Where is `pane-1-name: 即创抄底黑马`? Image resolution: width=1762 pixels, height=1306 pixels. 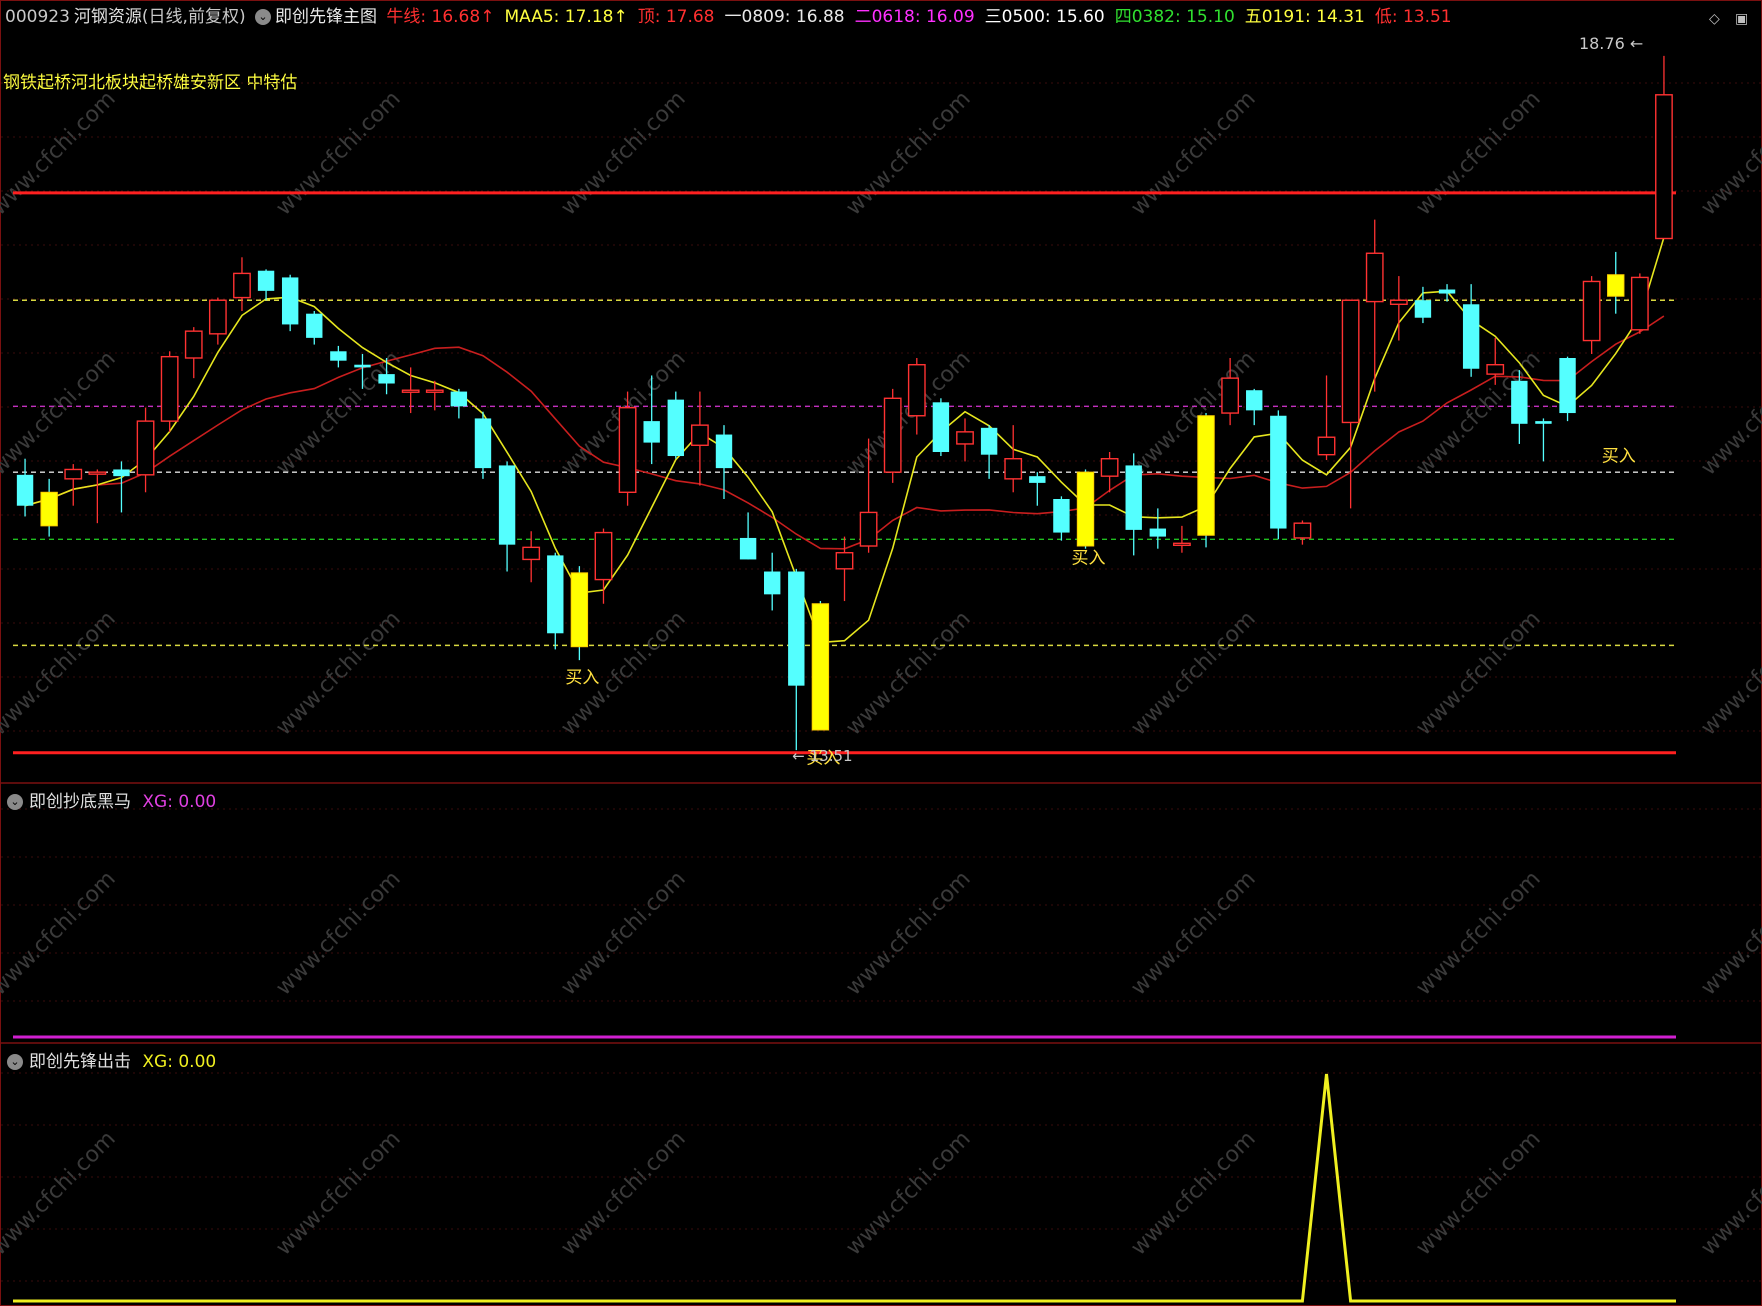
pane-1-name: 即创抄底黑马 is located at coordinates (80, 802).